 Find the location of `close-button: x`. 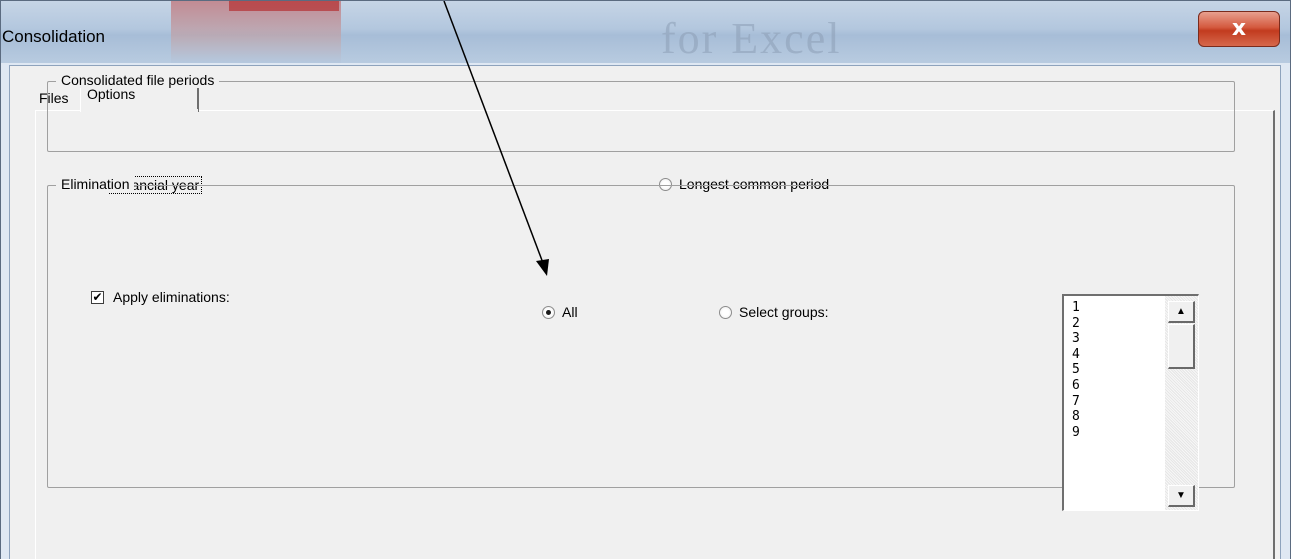

close-button: x is located at coordinates (1239, 29).